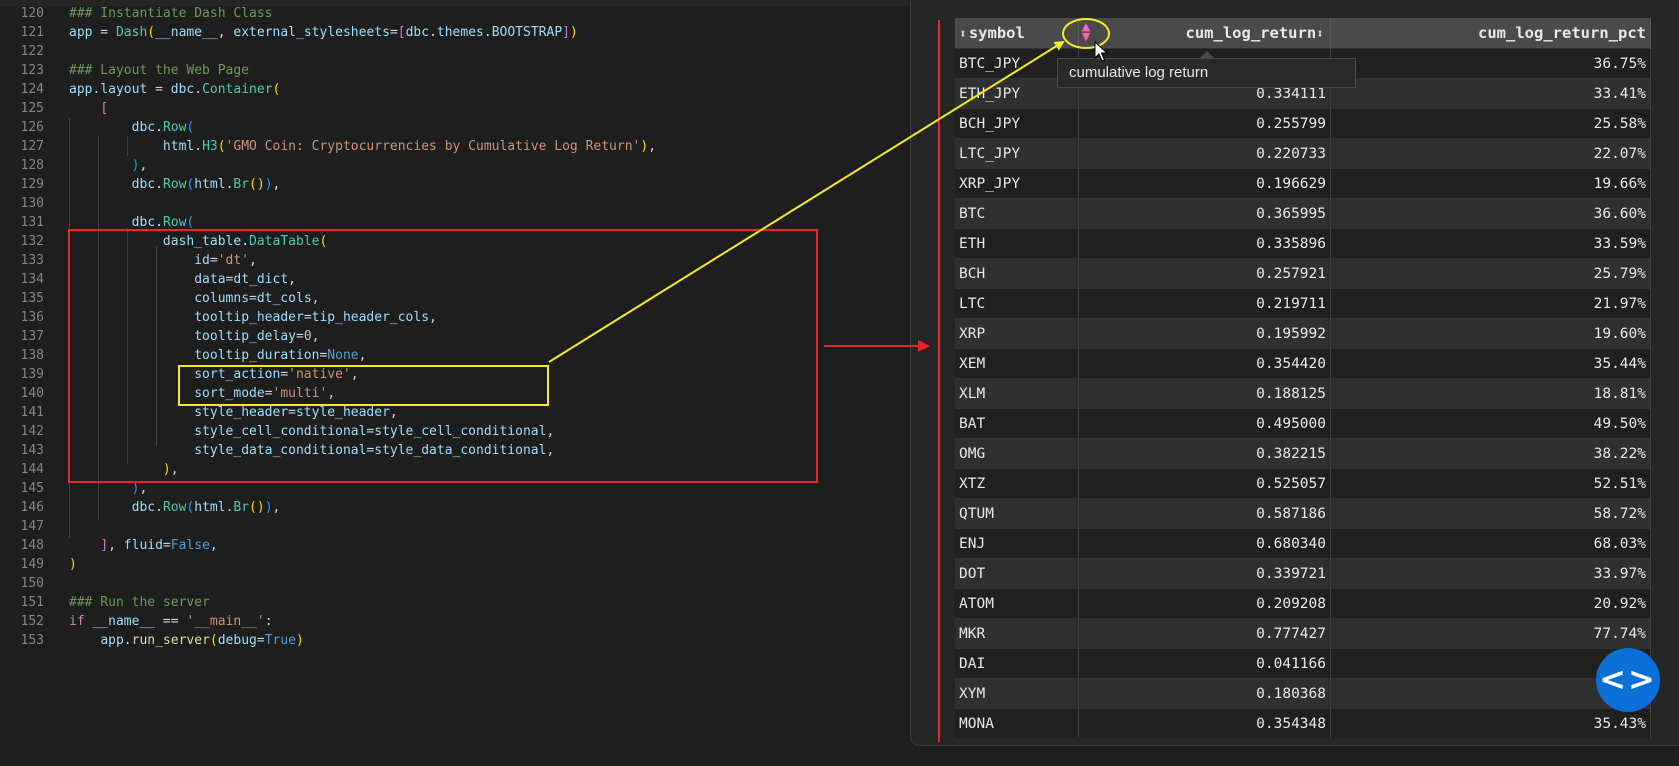 This screenshot has height=766, width=1679. Describe the element at coordinates (1490, 543) in the screenshot. I see `table-cell: 68.03%` at that location.